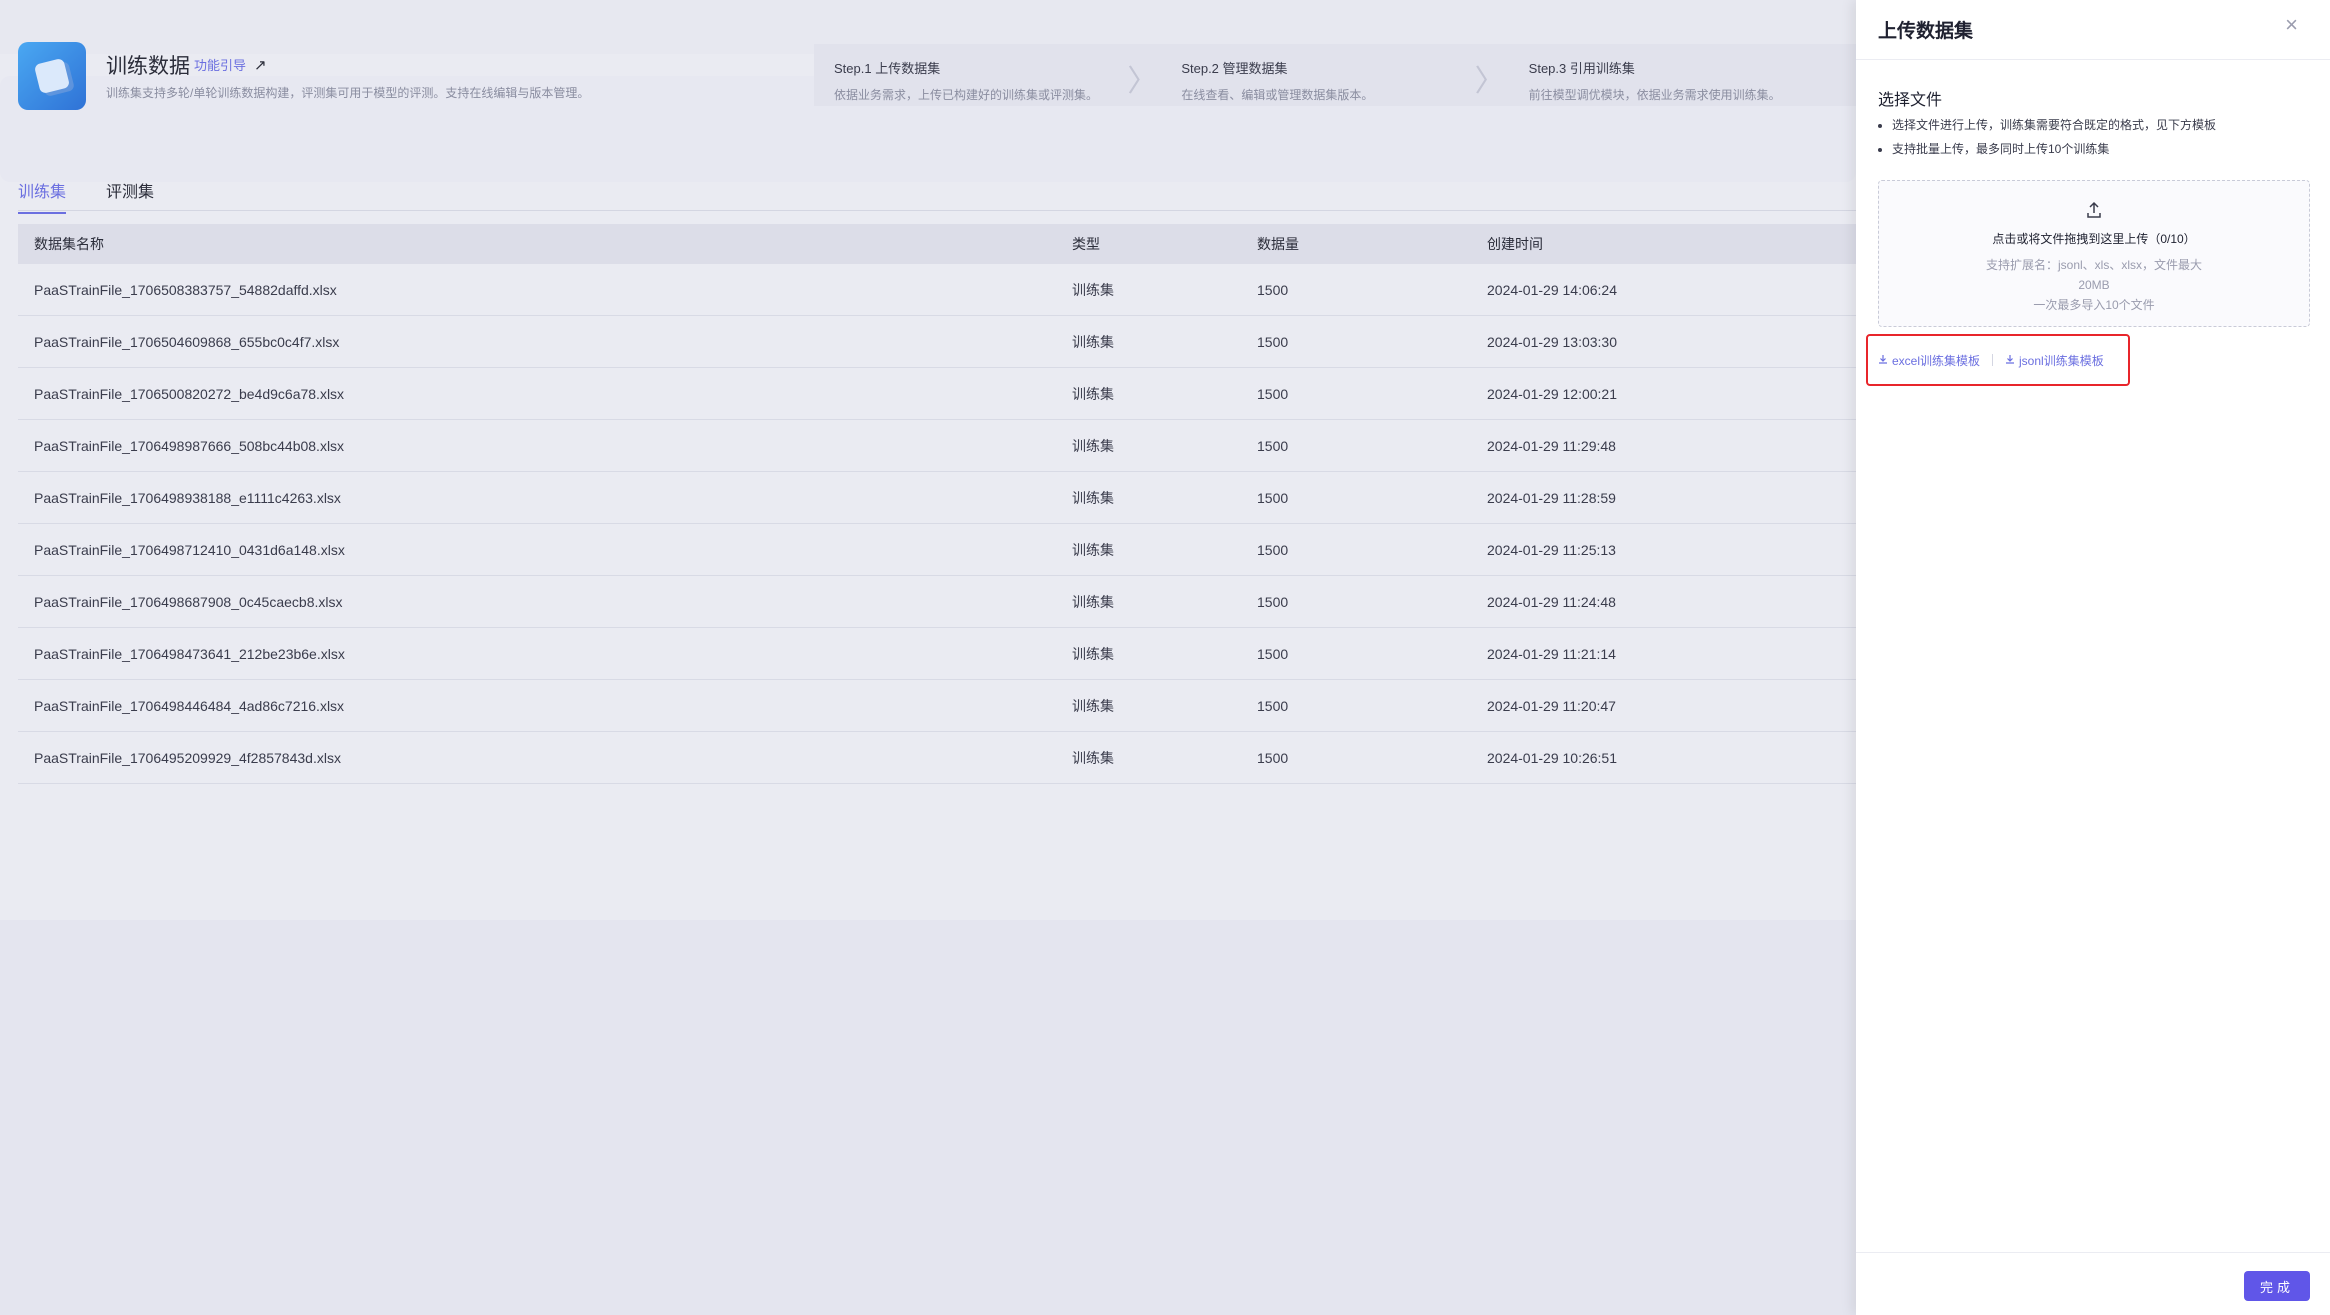 The width and height of the screenshot is (2330, 1315). I want to click on done-button: 完成, so click(2277, 1286).